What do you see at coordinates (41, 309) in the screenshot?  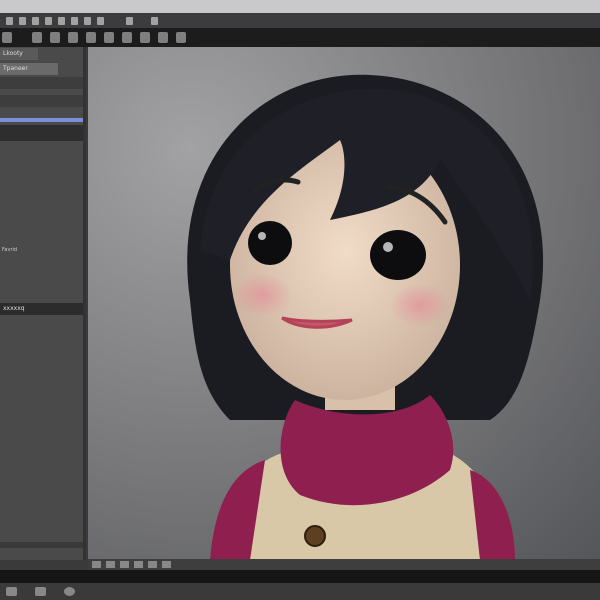 I see `section-header: xxxxxq` at bounding box center [41, 309].